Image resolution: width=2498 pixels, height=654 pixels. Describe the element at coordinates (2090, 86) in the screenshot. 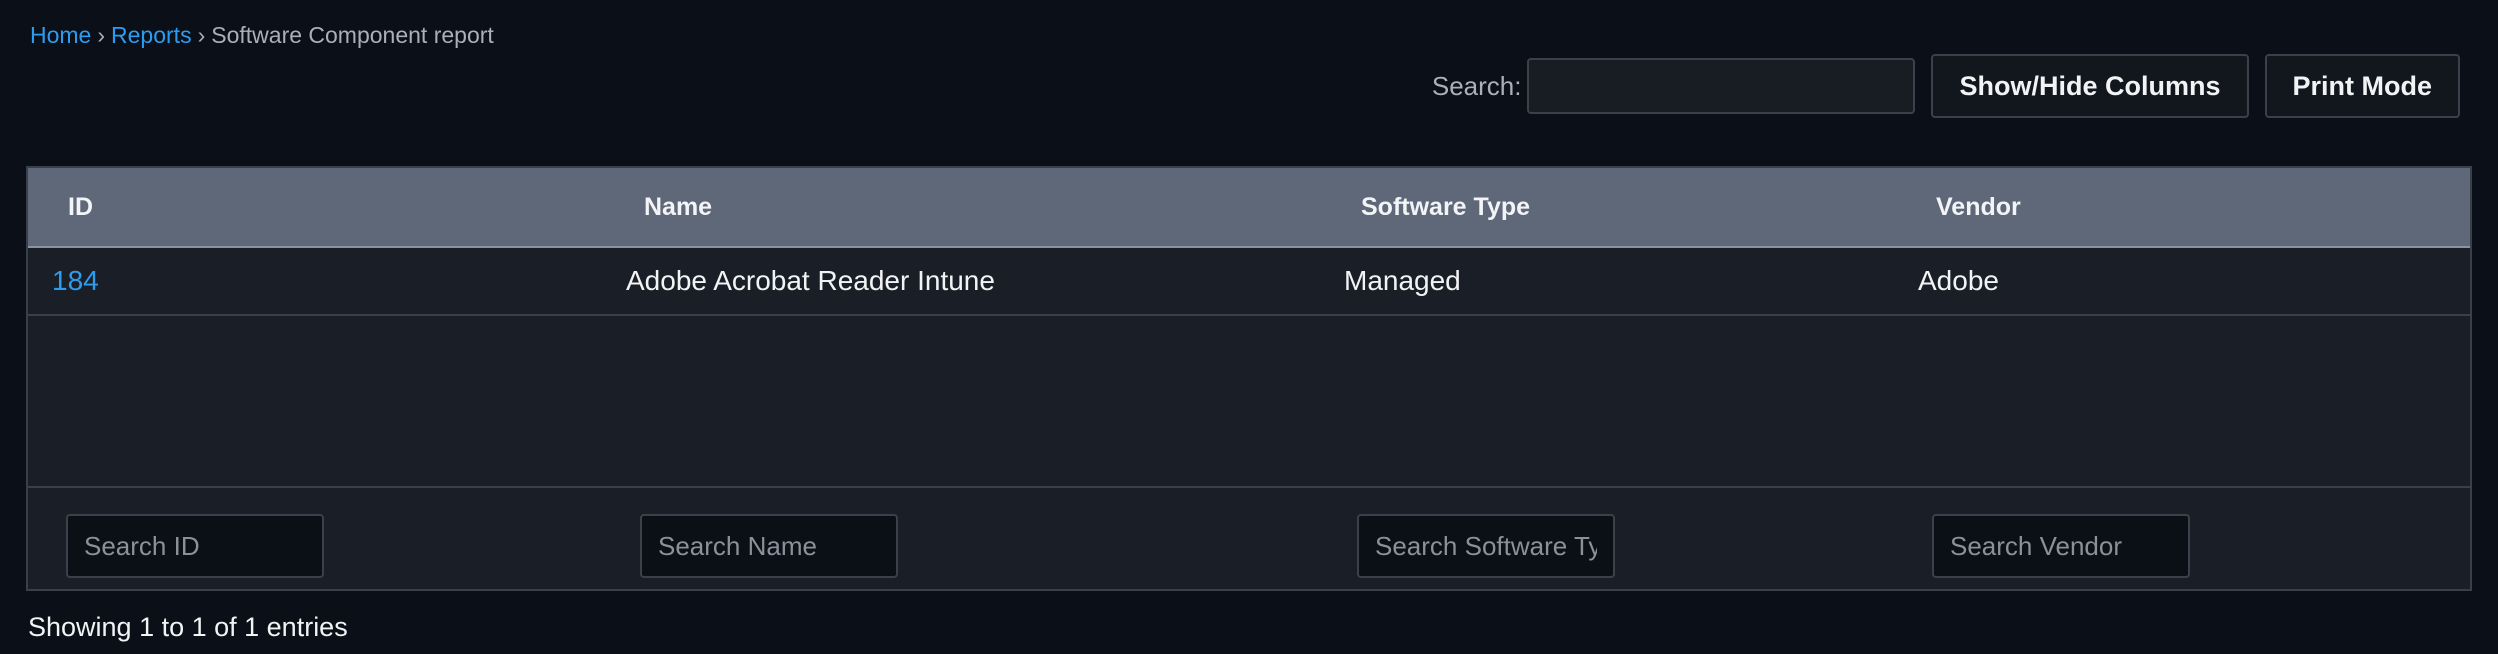

I see `show-hide-columns-button: Show/Hide Columns` at that location.